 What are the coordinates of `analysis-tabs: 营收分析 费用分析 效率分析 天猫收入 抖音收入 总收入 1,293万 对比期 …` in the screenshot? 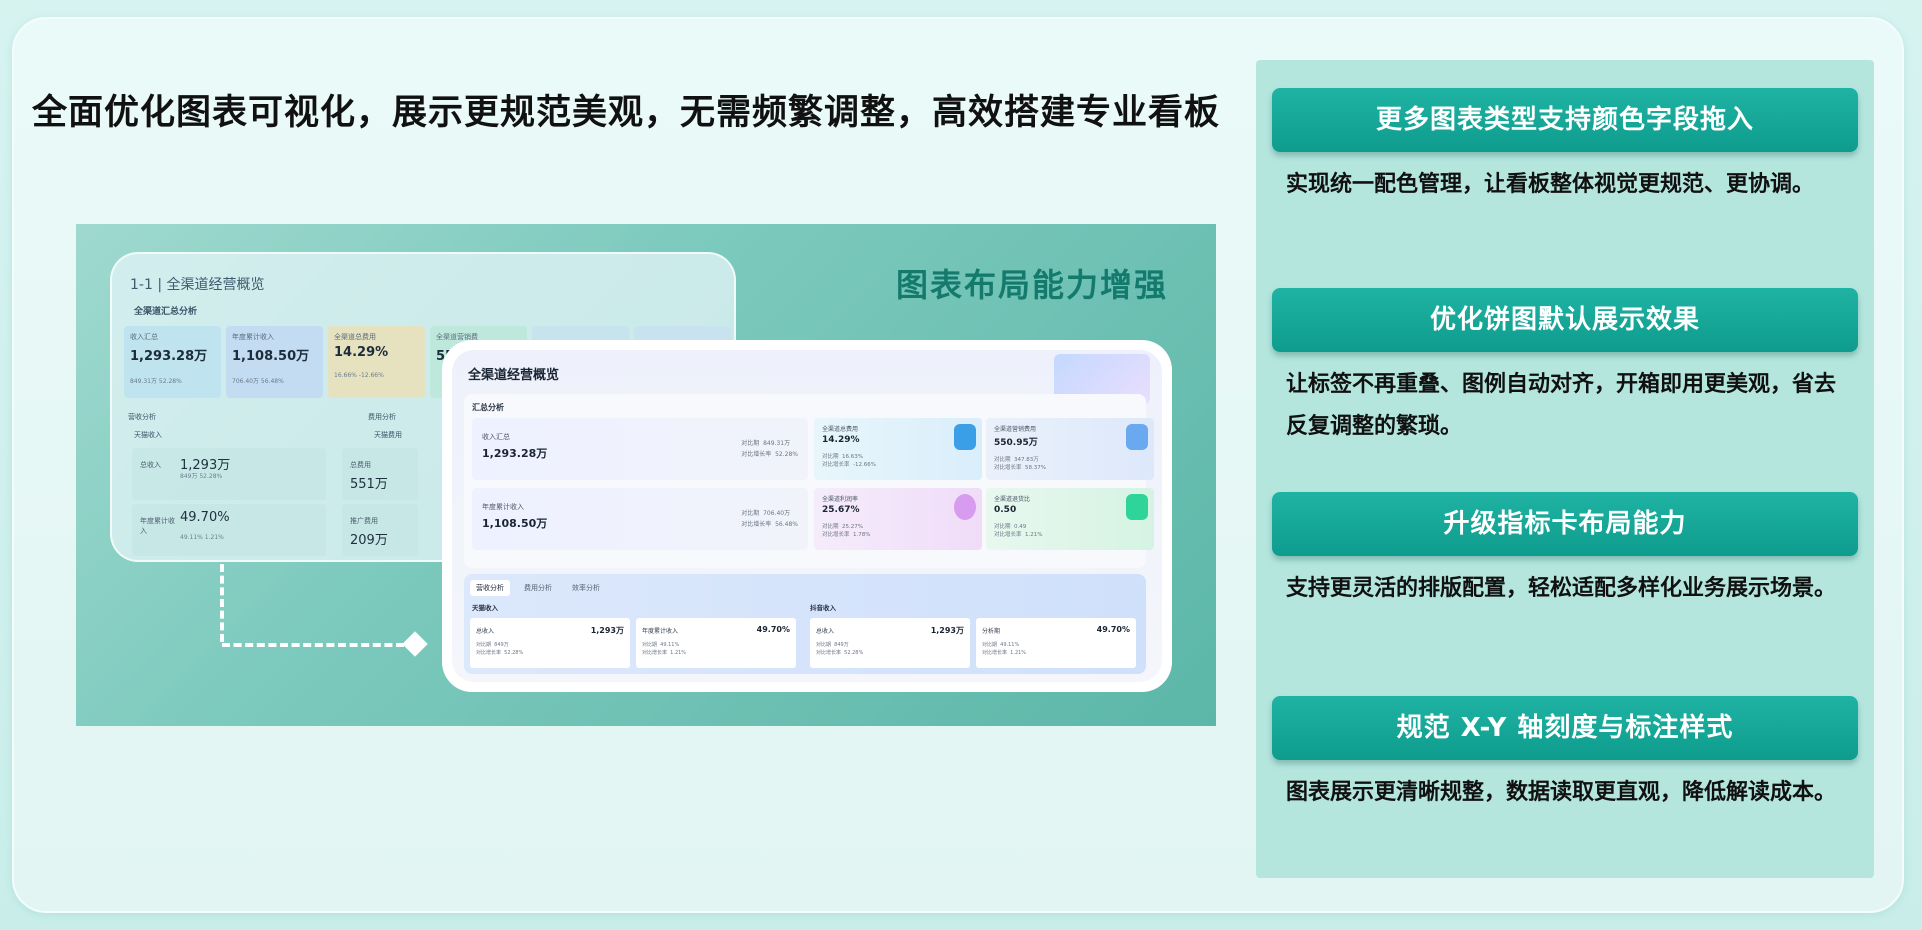 It's located at (805, 624).